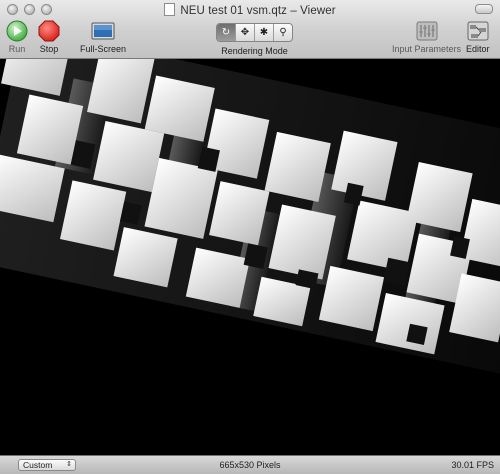 The height and width of the screenshot is (474, 500). I want to click on stop-button: Stop, so click(49, 37).